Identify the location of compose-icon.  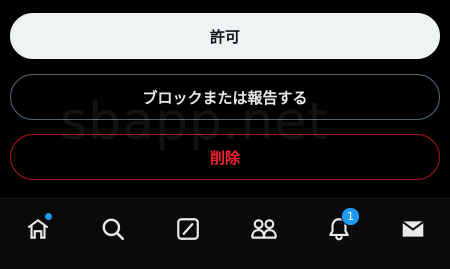
(188, 229).